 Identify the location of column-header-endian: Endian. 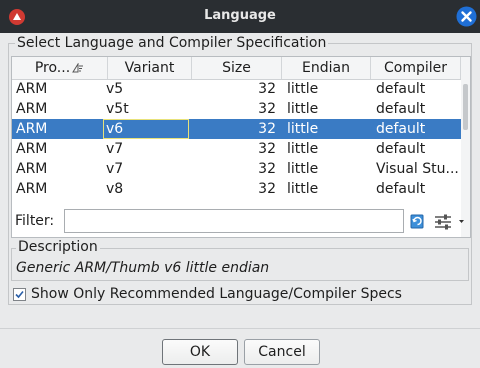
(326, 68).